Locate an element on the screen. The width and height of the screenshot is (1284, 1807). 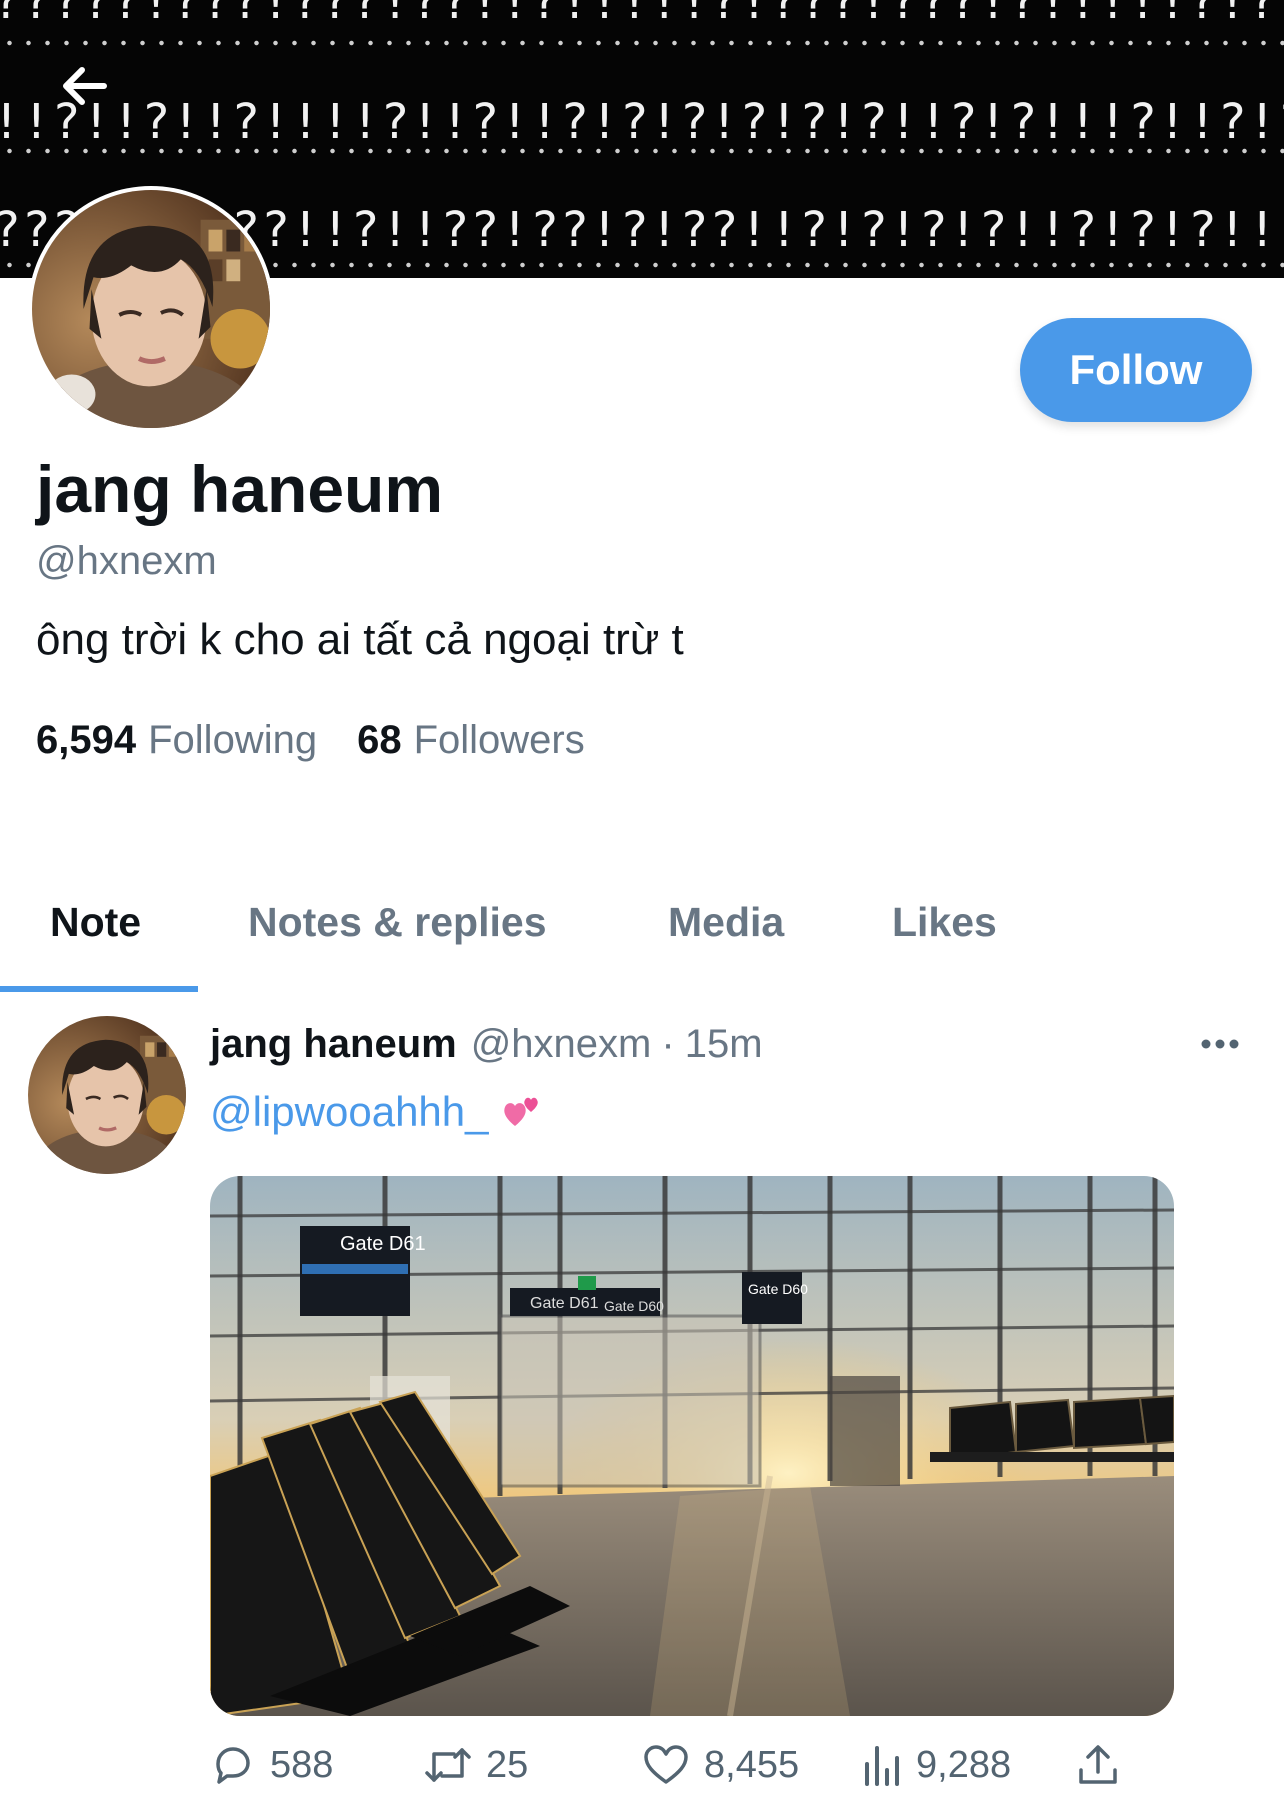
followers-label: Followers is located at coordinates (499, 740).